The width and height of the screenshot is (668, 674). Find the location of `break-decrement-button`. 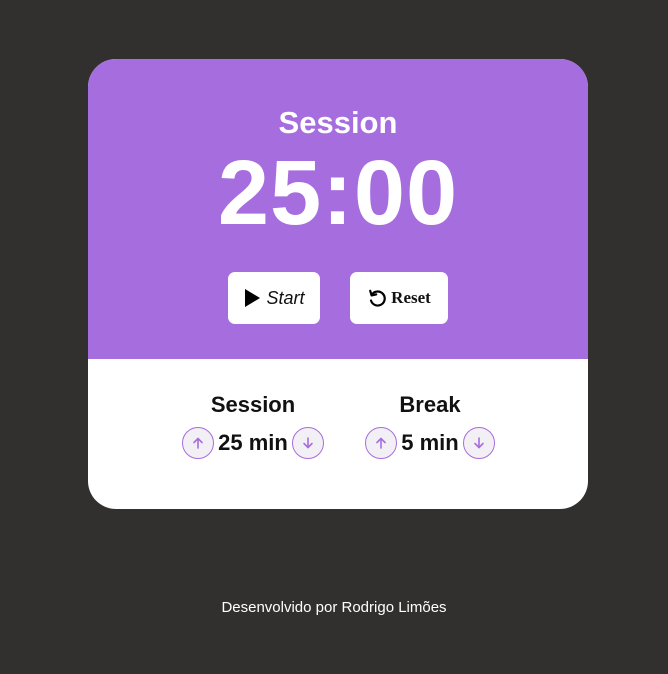

break-decrement-button is located at coordinates (478, 443).